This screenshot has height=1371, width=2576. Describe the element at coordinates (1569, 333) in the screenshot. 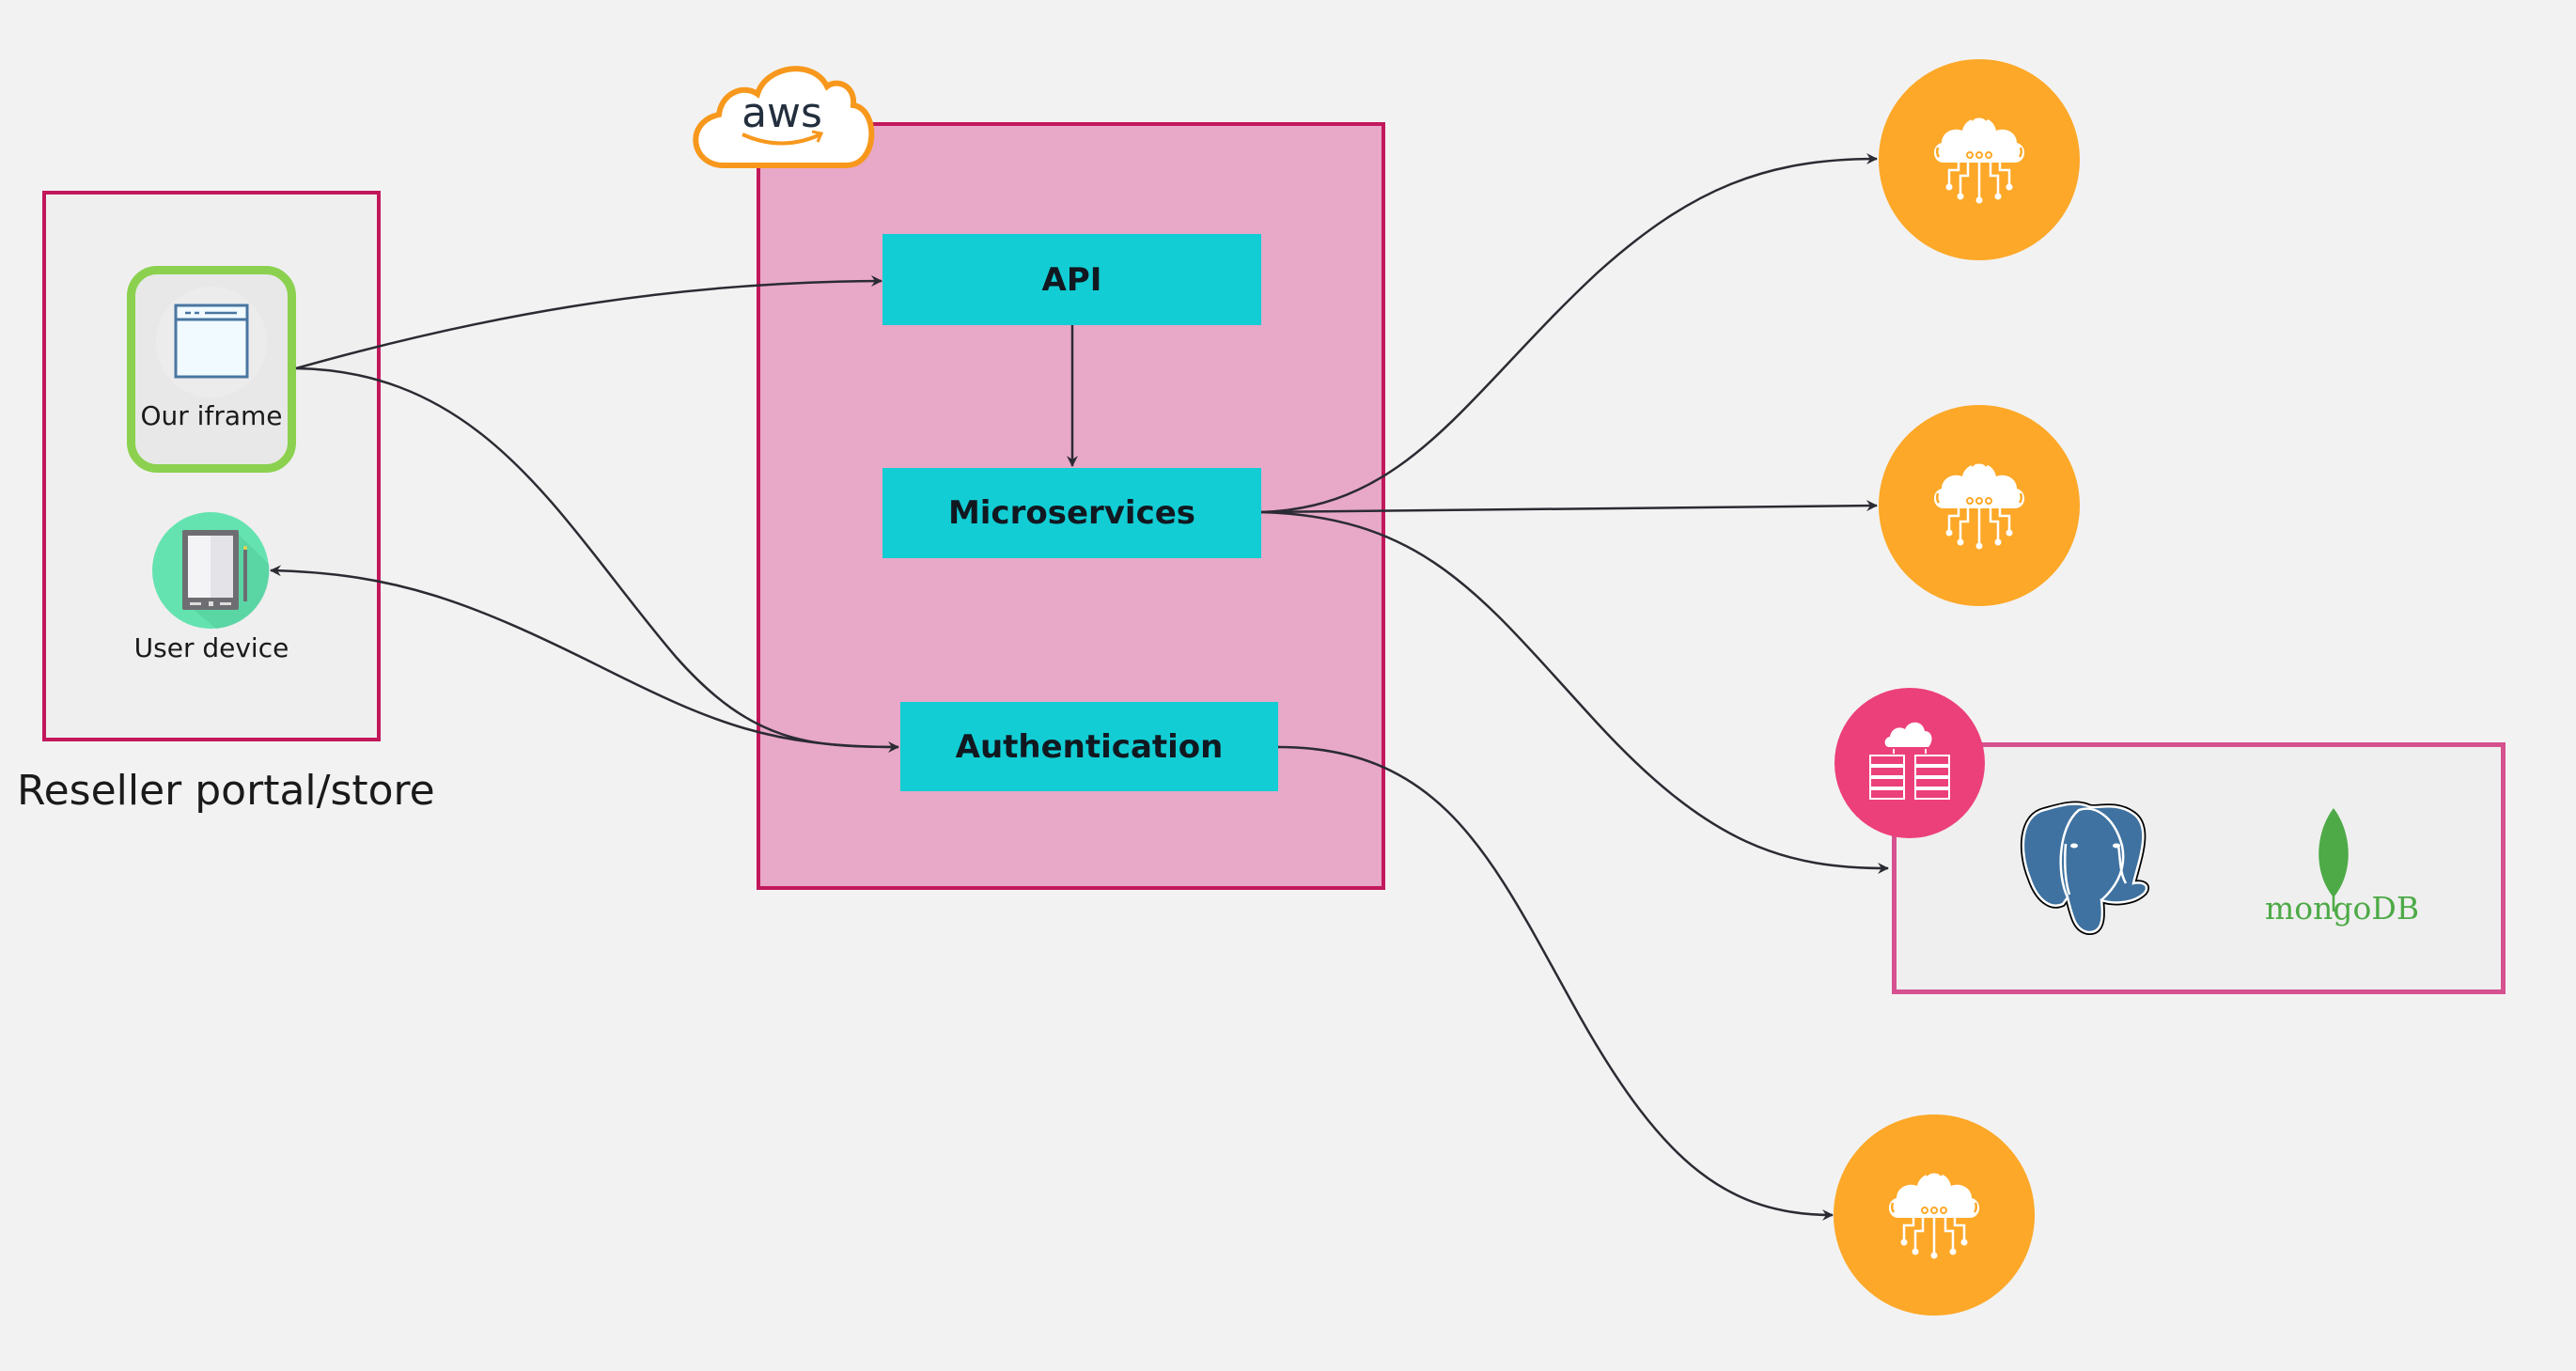

I see `edge-ms-cloud1` at that location.